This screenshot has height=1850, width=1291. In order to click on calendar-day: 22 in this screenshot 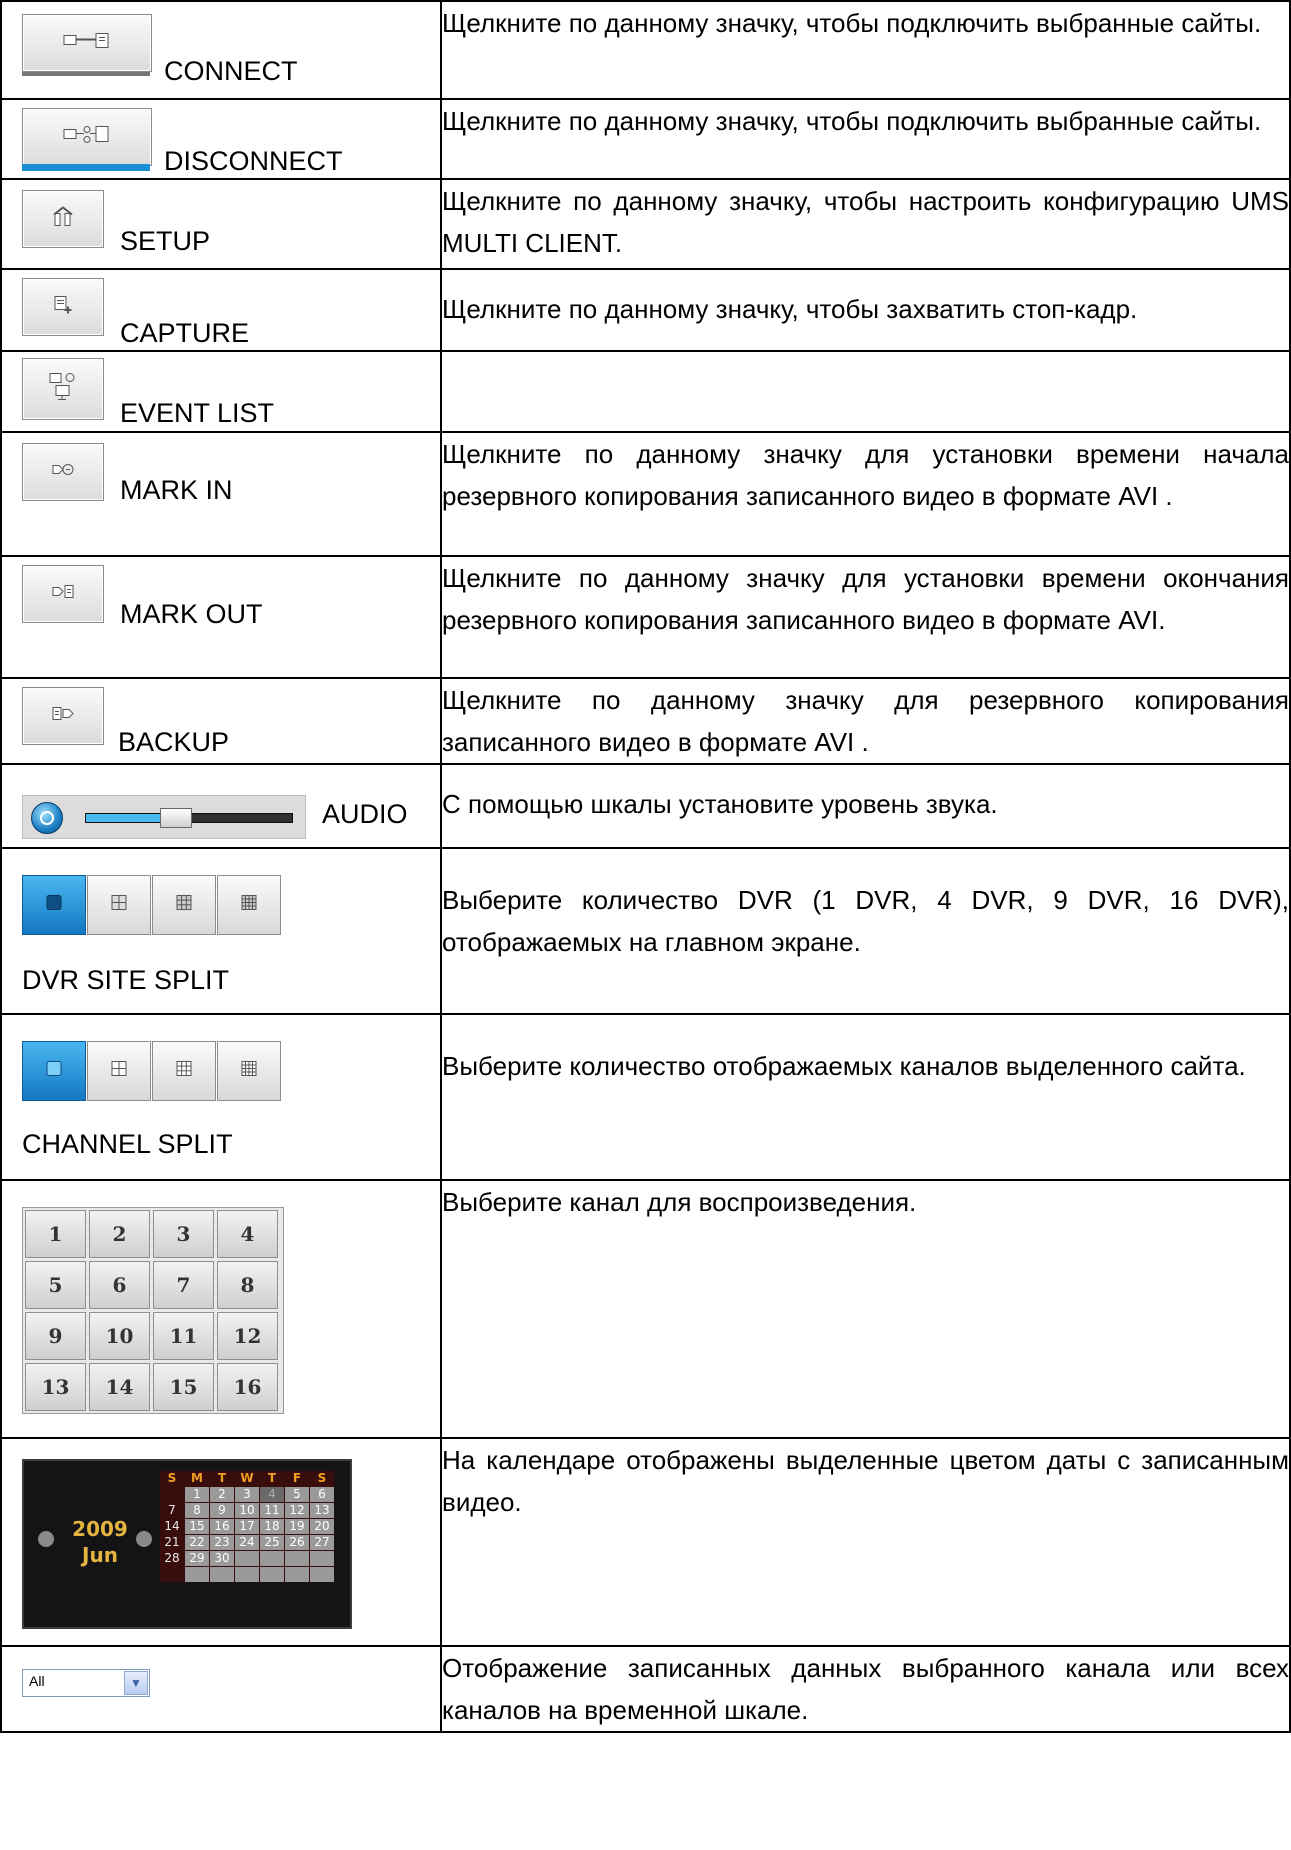, I will do `click(197, 1542)`.